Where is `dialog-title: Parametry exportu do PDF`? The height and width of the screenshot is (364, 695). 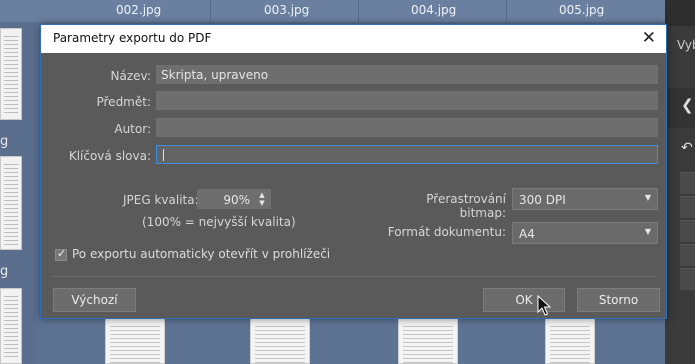 dialog-title: Parametry exportu do PDF is located at coordinates (132, 38).